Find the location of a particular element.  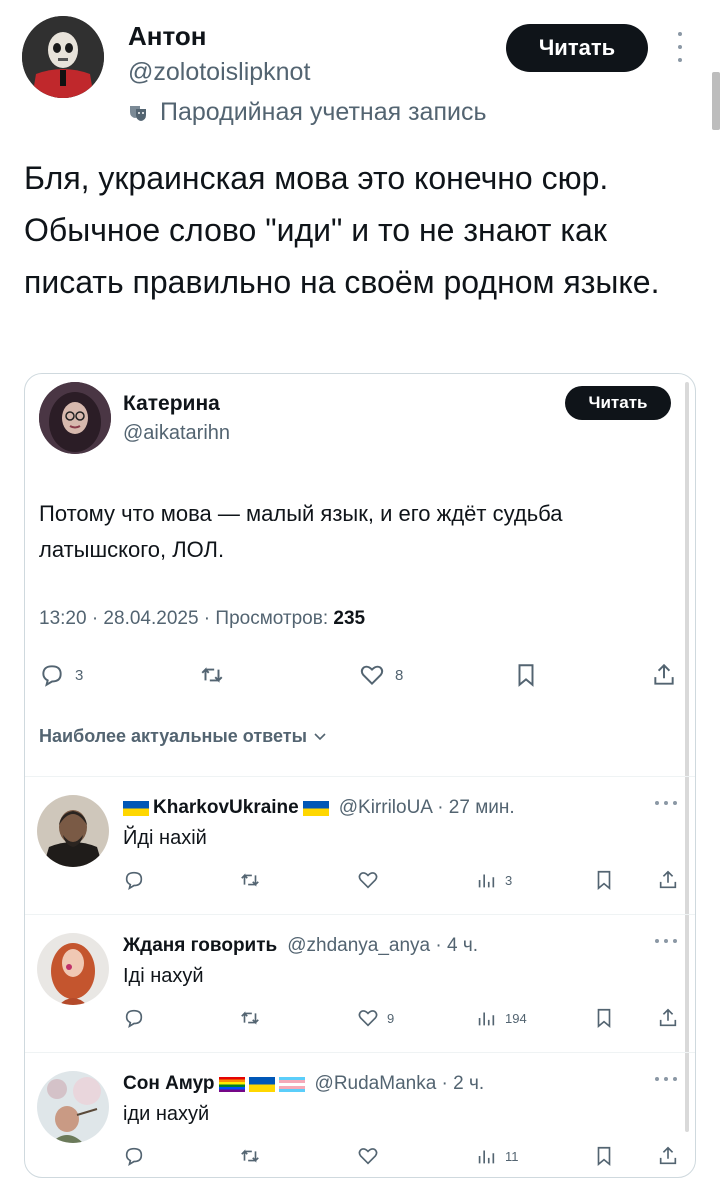

views-action: 3 is located at coordinates (493, 880).